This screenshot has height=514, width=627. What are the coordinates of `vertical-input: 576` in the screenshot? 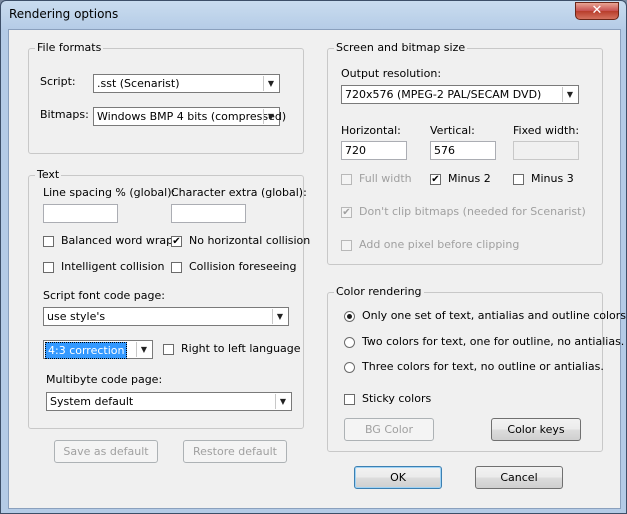 It's located at (463, 150).